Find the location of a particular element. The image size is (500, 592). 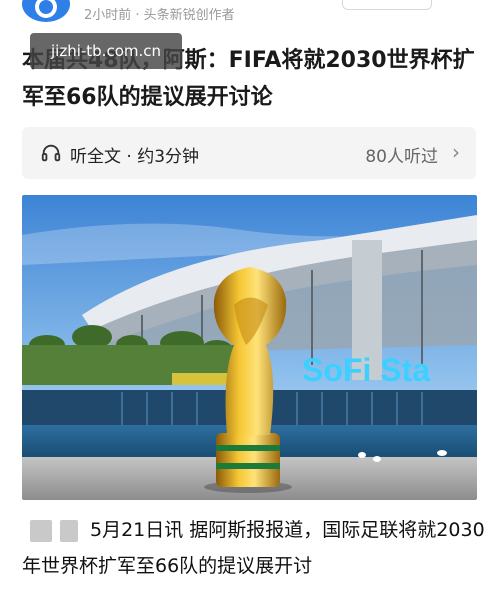

chevron-right-icon: › is located at coordinates (456, 152).